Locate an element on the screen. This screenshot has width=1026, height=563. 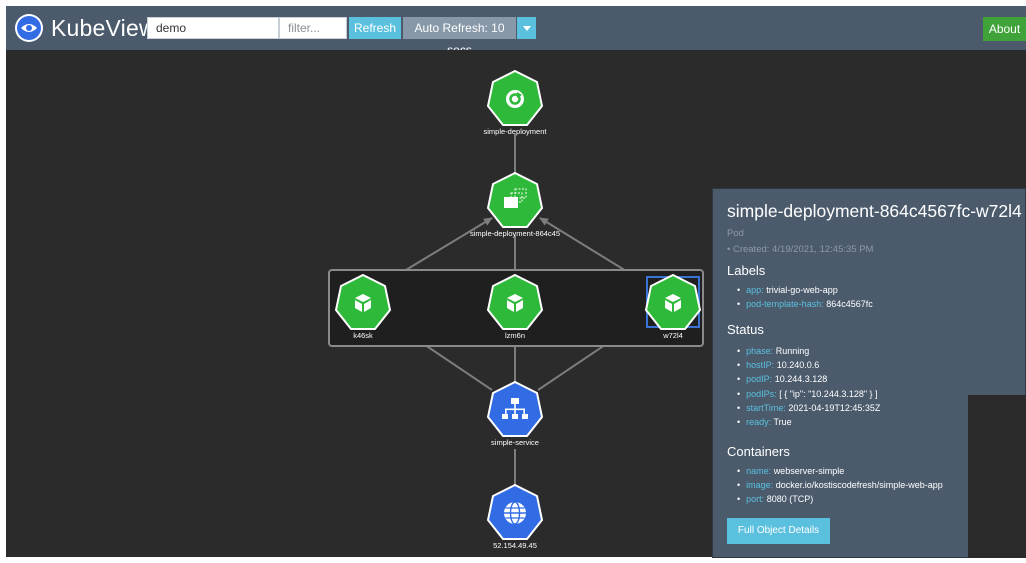
panel-title: simple-deployment-864c4567fc-w72l4 is located at coordinates (874, 211).